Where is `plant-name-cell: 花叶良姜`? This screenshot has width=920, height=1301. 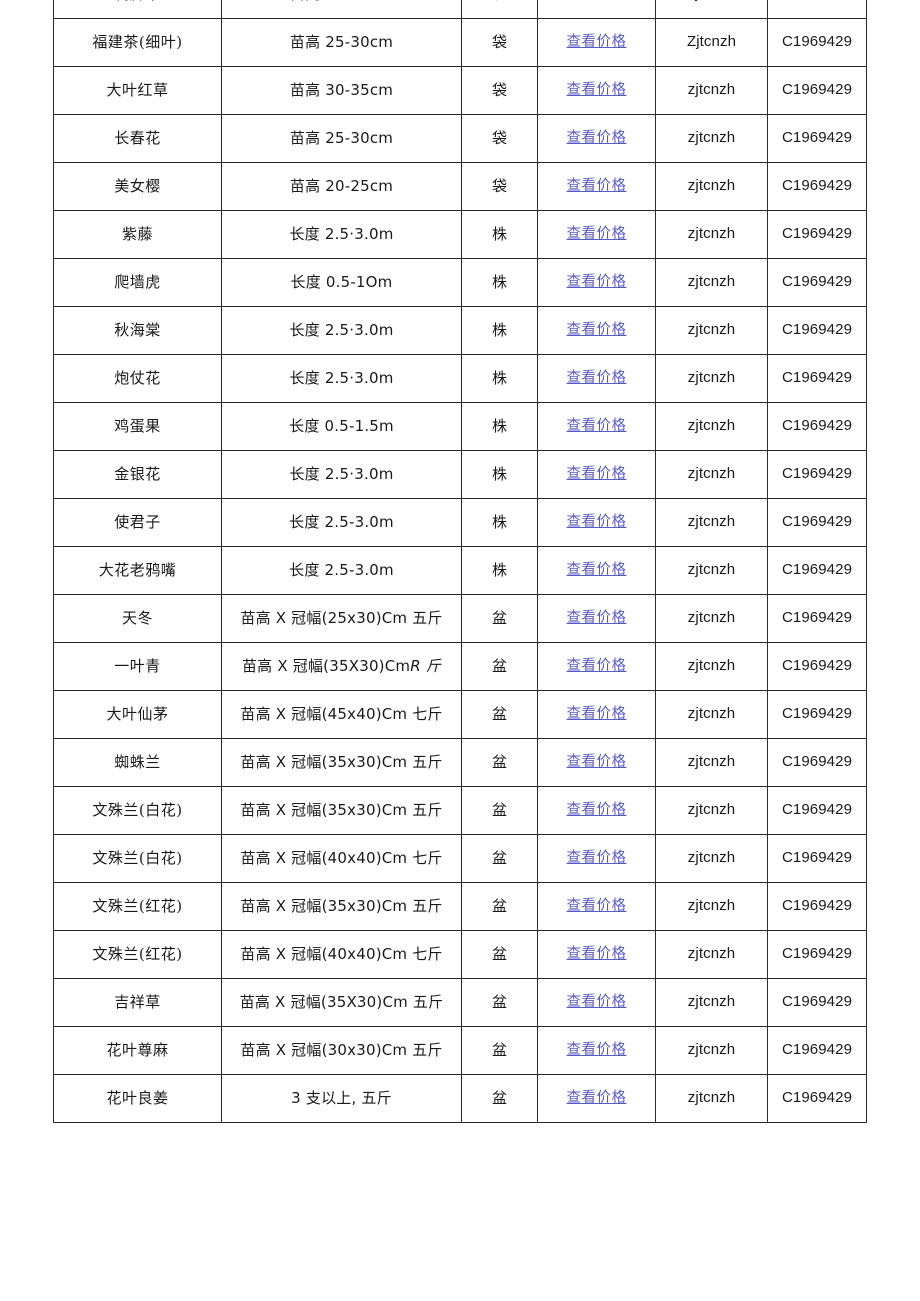
plant-name-cell: 花叶良姜 is located at coordinates (137, 1098).